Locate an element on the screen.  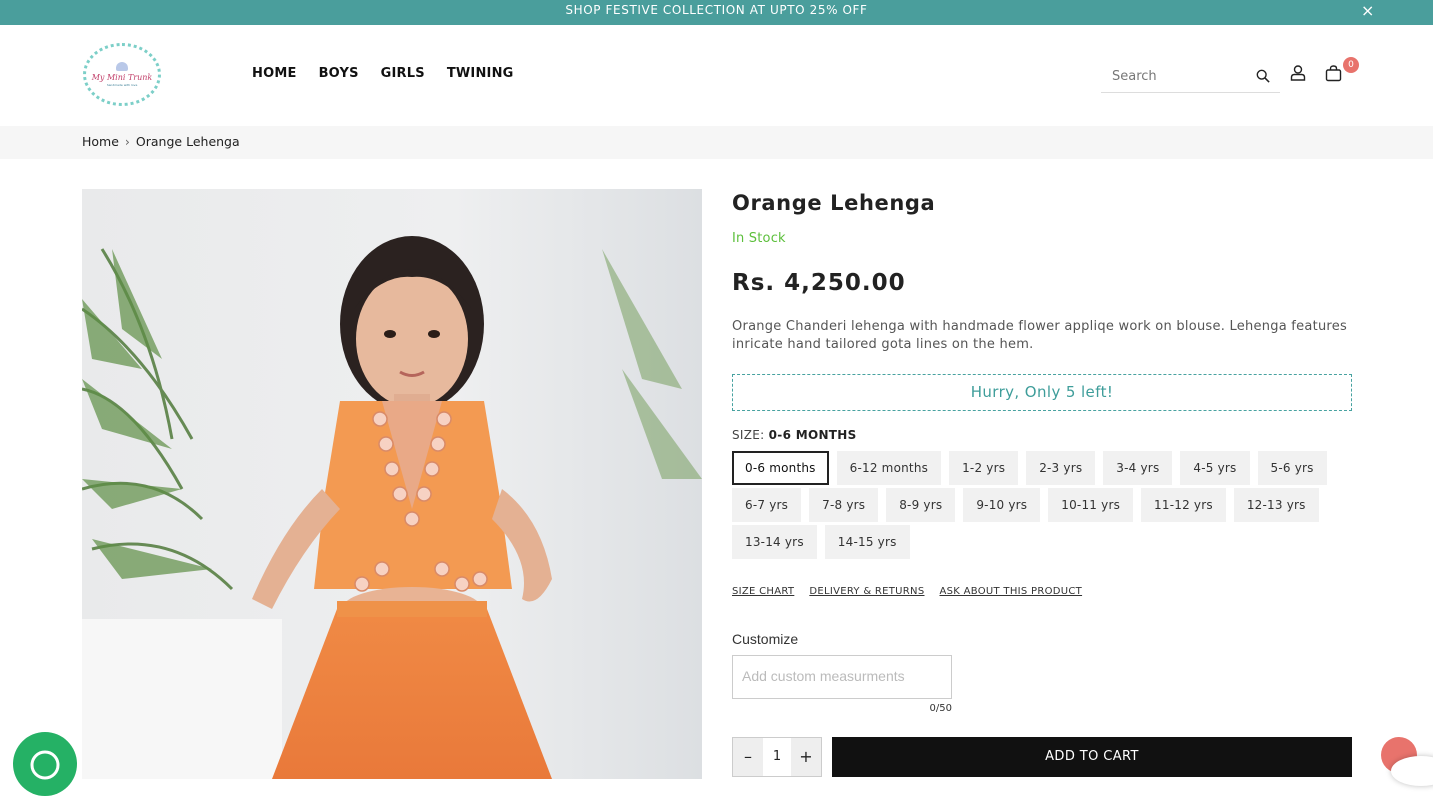
size-selected-value: 0-6 MONTHS is located at coordinates (812, 435).